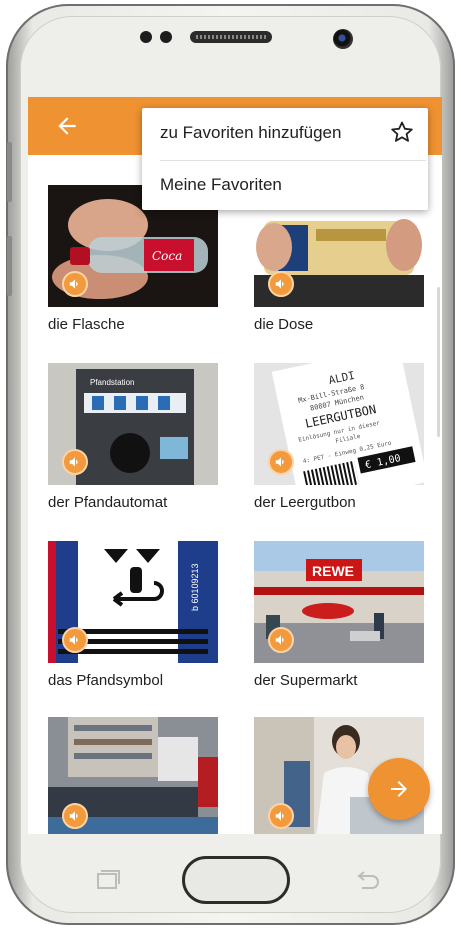  What do you see at coordinates (285, 159) in the screenshot?
I see `overflow-menu: zu Favoriten hinzufügen Meine Favoriten` at bounding box center [285, 159].